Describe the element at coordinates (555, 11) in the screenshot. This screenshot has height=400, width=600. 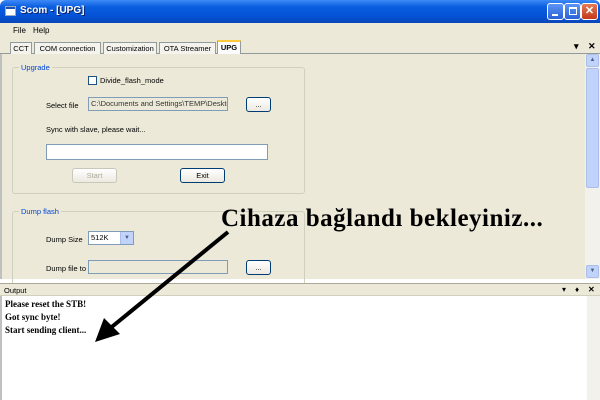
I see `minimize-button` at that location.